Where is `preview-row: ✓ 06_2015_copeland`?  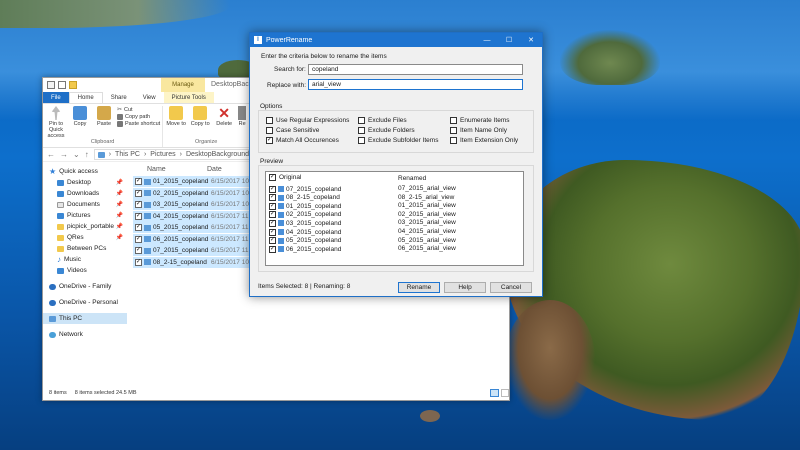
preview-row: ✓ 06_2015_copeland is located at coordinates (305, 249).